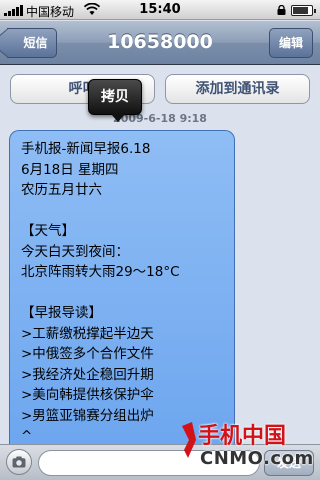 Image resolution: width=320 pixels, height=480 pixels. I want to click on watermark-domain: CNMO.com, so click(257, 458).